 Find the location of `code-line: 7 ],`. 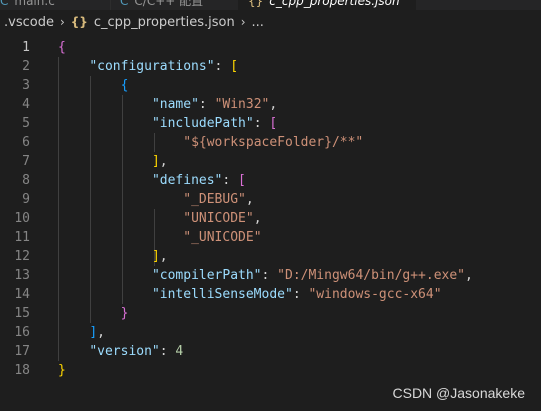

code-line: 7 ], is located at coordinates (270, 161).